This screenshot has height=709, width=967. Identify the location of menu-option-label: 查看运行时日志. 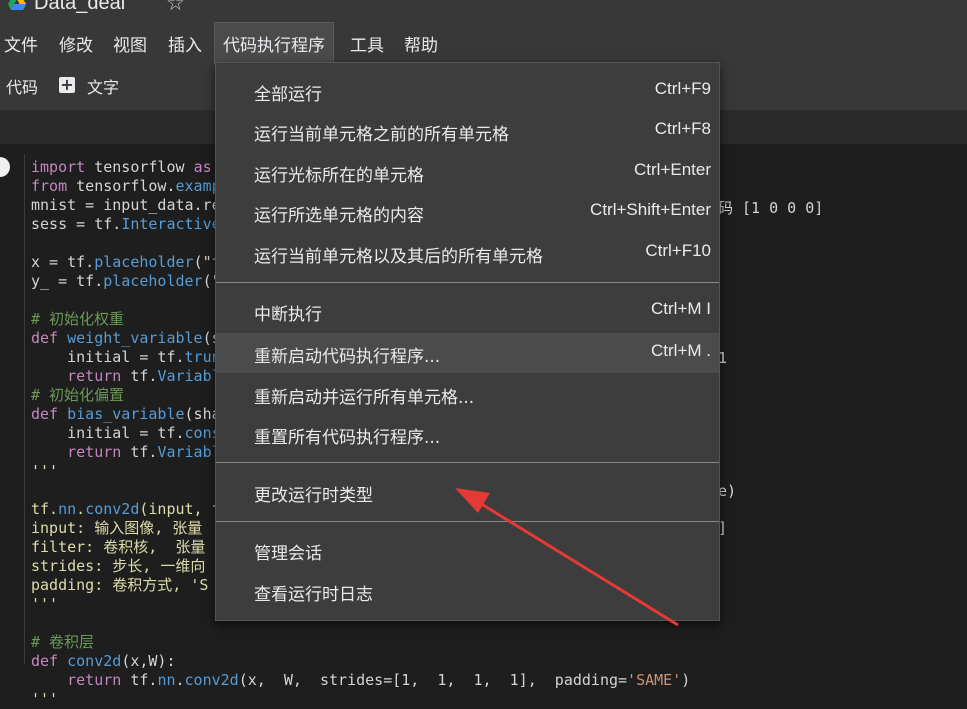
(313, 595).